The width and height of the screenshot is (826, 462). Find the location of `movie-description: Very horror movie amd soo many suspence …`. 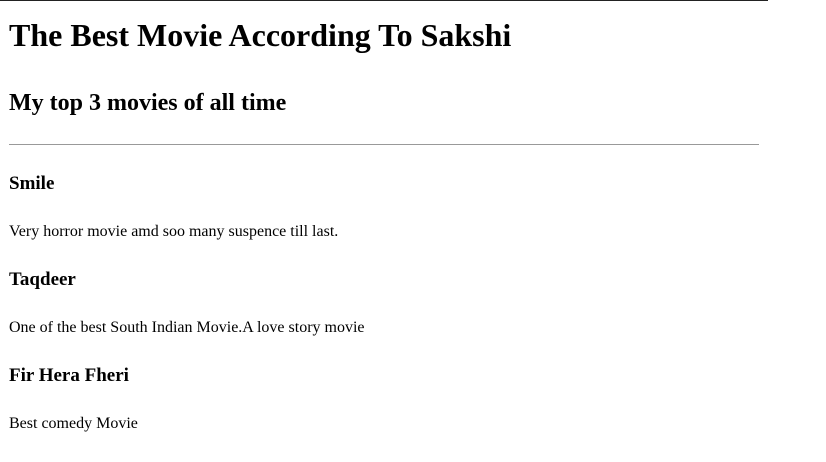

movie-description: Very horror movie amd soo many suspence … is located at coordinates (174, 231).